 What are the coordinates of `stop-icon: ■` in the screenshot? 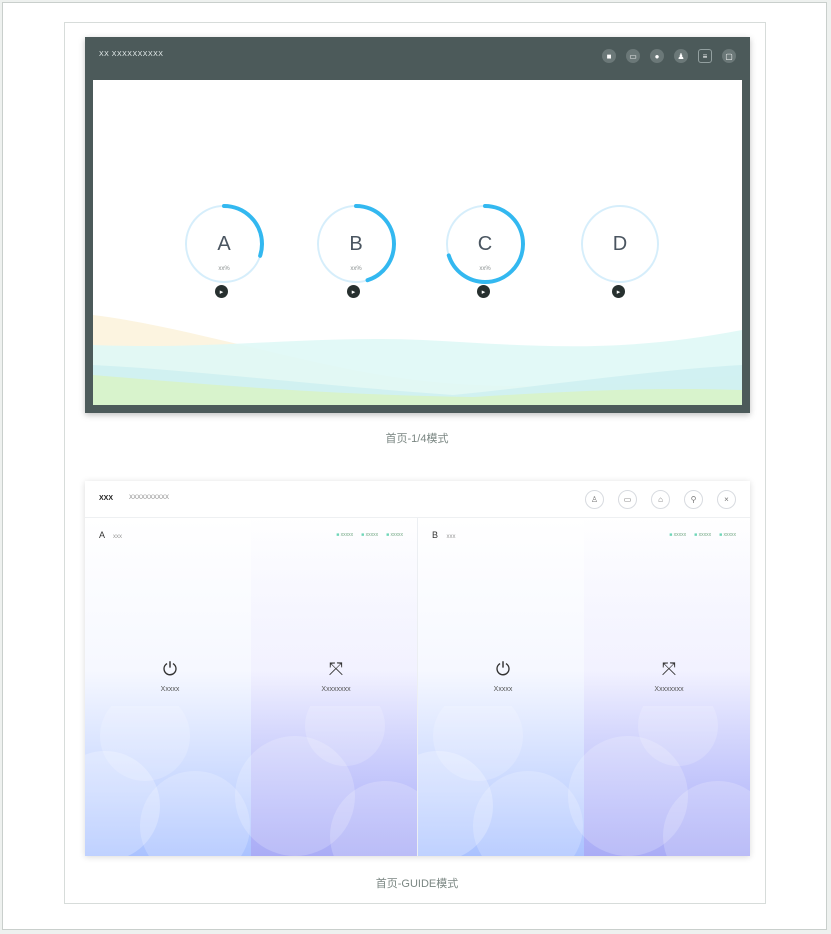 It's located at (609, 56).